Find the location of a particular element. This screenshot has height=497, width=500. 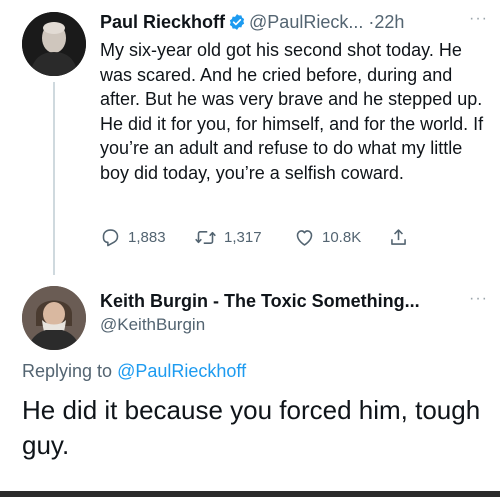

retweet-button: 1,317 is located at coordinates (244, 237).